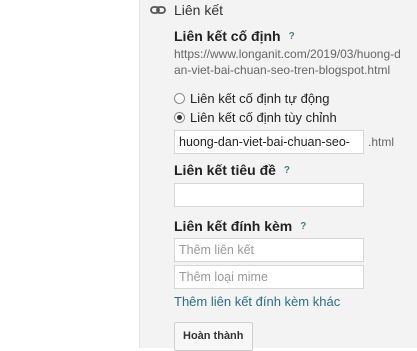 This screenshot has width=417, height=351. I want to click on radio-custom-permalink: Liên kết cố định tùy chỉnh, so click(291, 117).